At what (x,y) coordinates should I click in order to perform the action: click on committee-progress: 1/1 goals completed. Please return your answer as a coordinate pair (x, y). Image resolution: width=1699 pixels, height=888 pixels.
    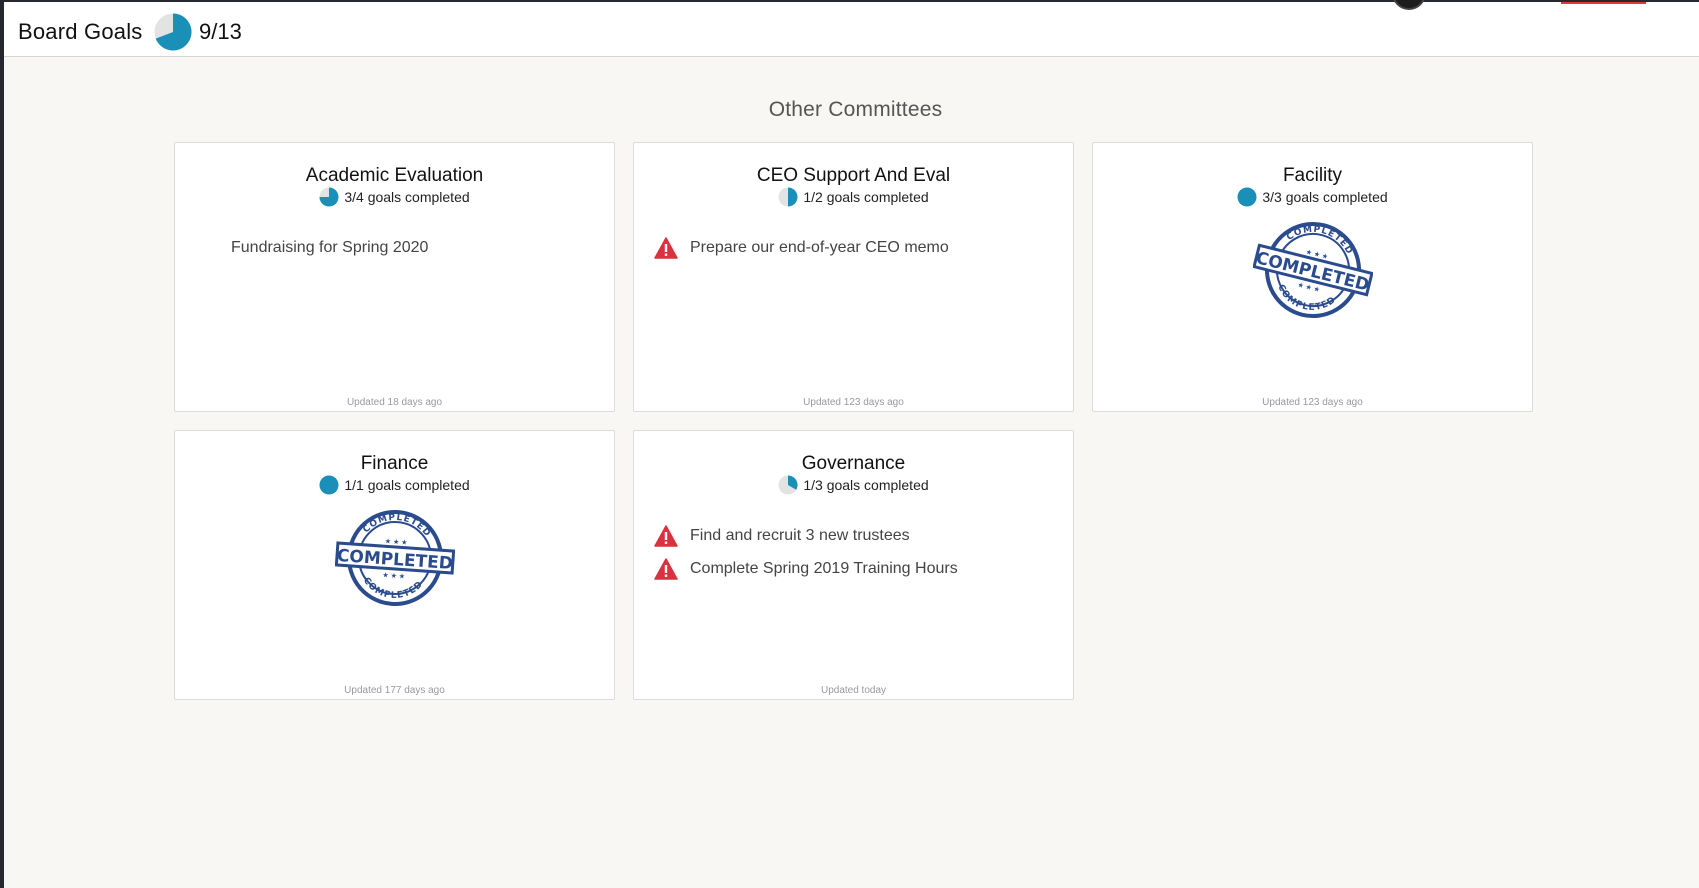
    Looking at the image, I should click on (394, 485).